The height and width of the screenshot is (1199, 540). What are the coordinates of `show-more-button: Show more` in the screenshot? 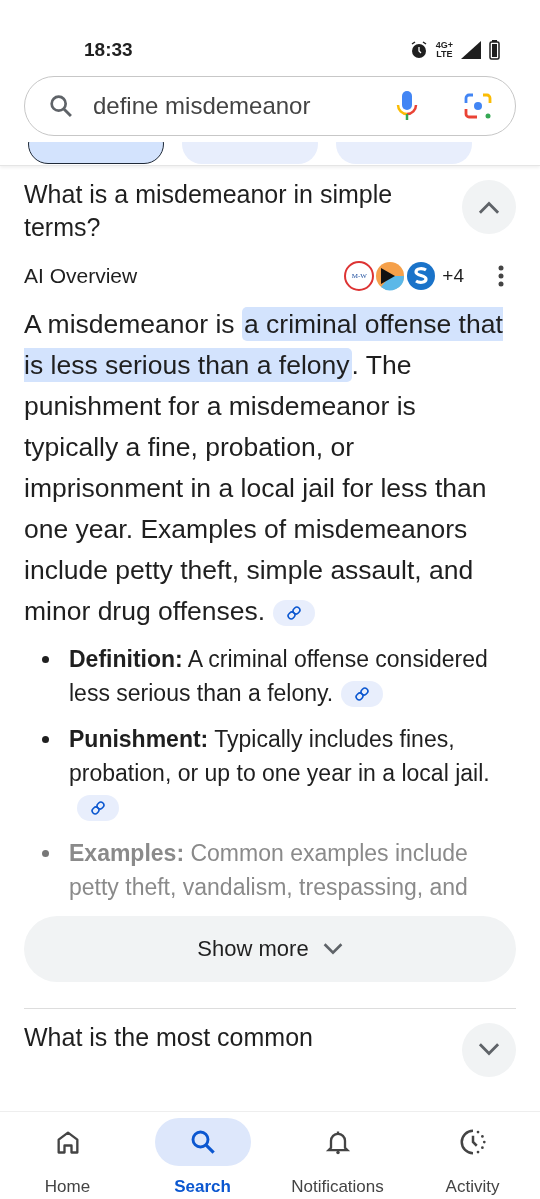 It's located at (270, 948).